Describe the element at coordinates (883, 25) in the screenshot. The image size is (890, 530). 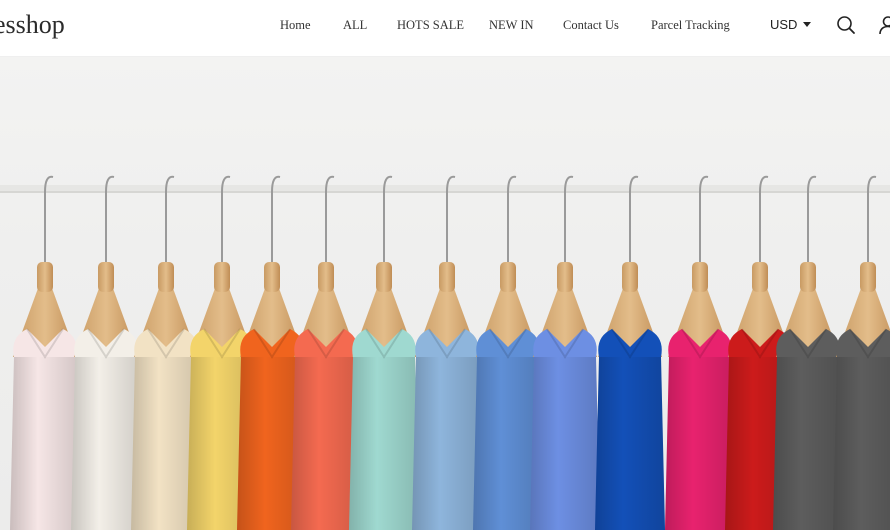
I see `user-icon` at that location.